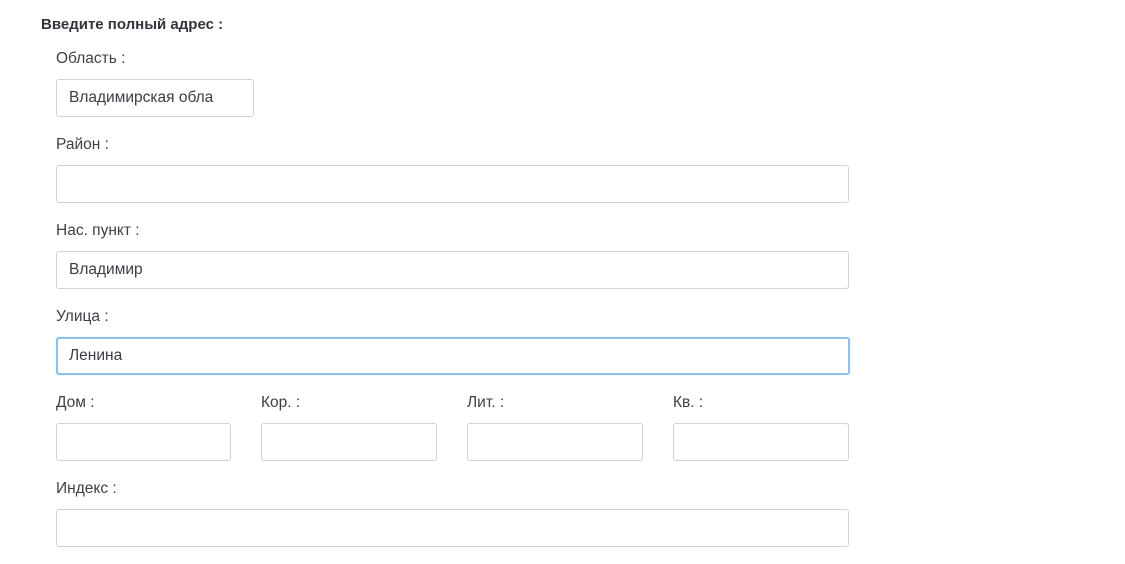 This screenshot has height=564, width=1125. I want to click on street-label: Улица :, so click(82, 316).